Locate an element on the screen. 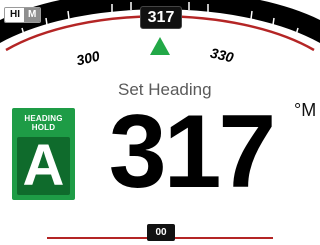  autopilot-mode-tile: HEADING HOLD A is located at coordinates (43, 154).